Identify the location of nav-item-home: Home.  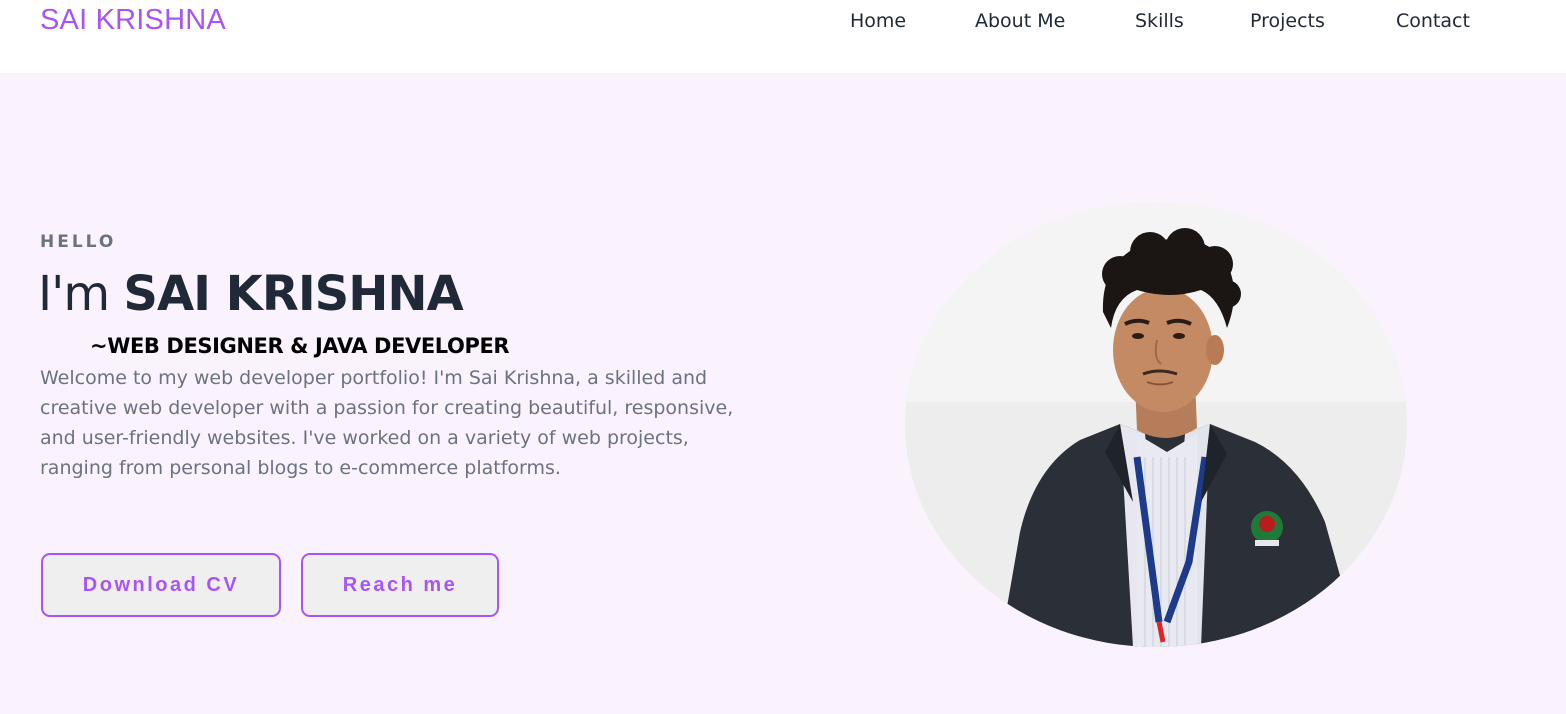
(878, 21).